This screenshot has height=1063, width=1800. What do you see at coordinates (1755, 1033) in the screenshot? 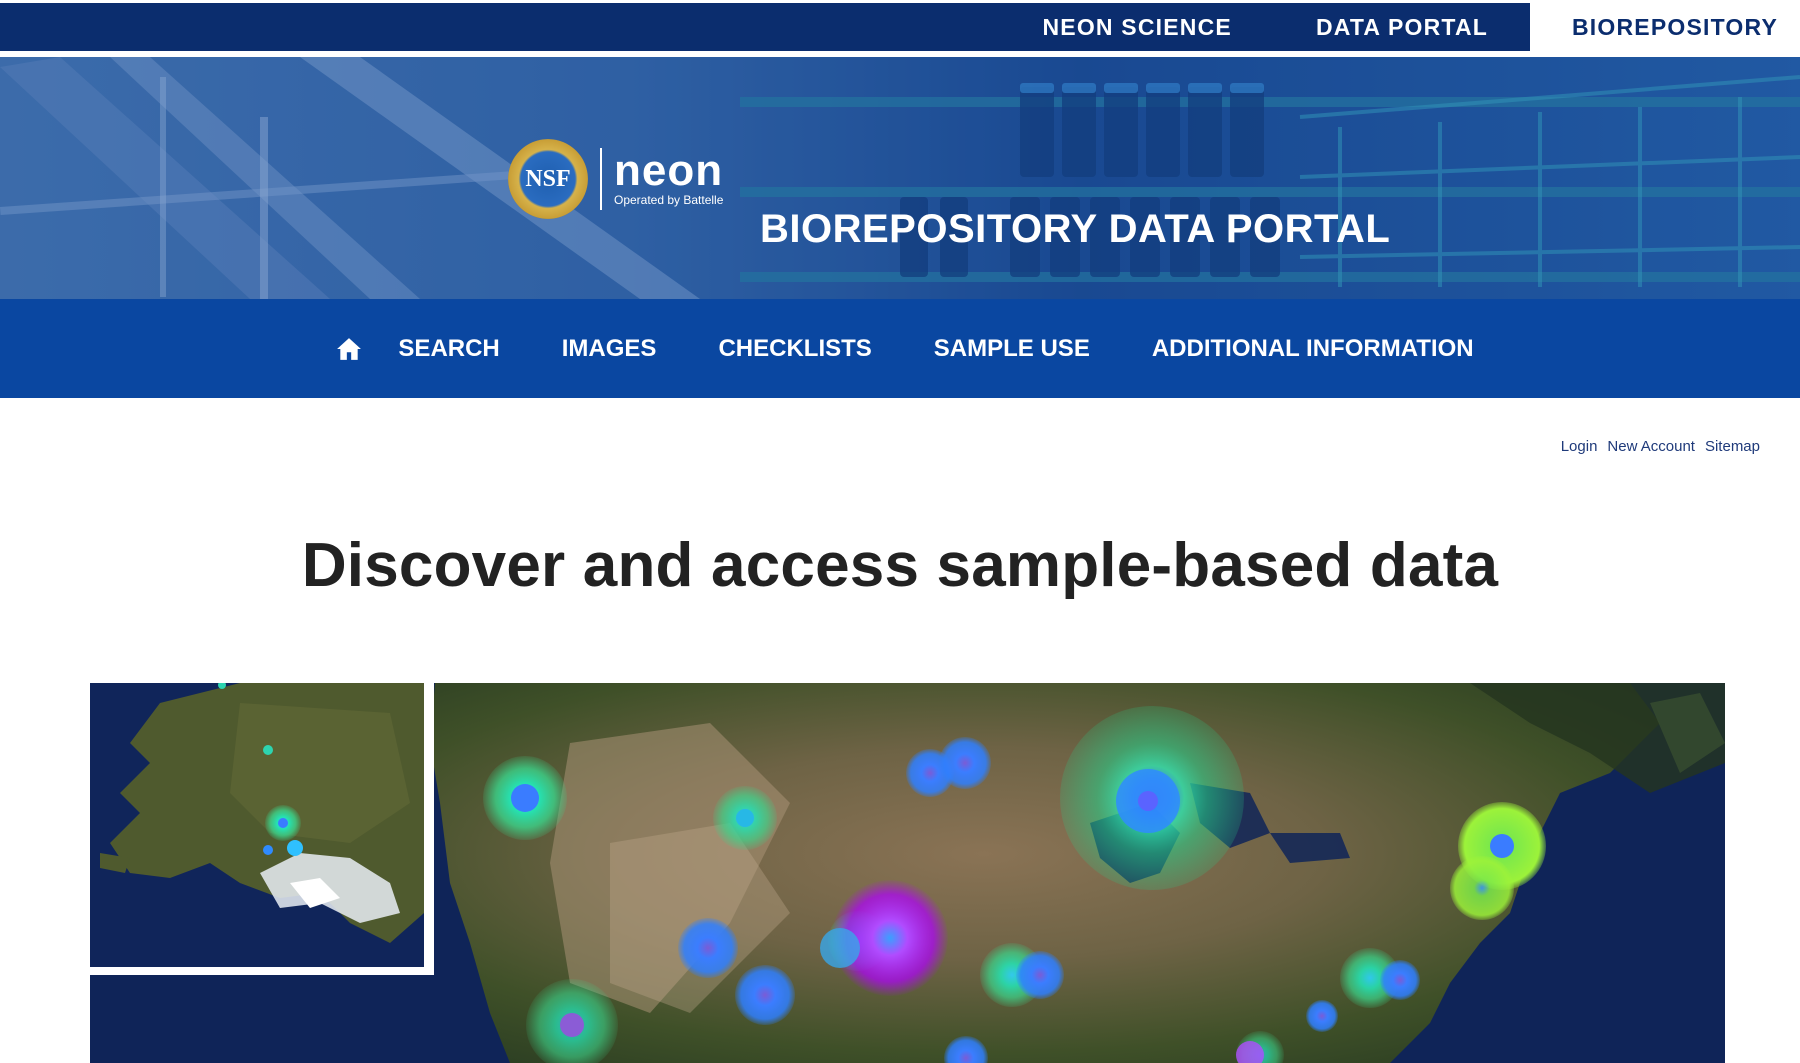
I see `corner-fade` at bounding box center [1755, 1033].